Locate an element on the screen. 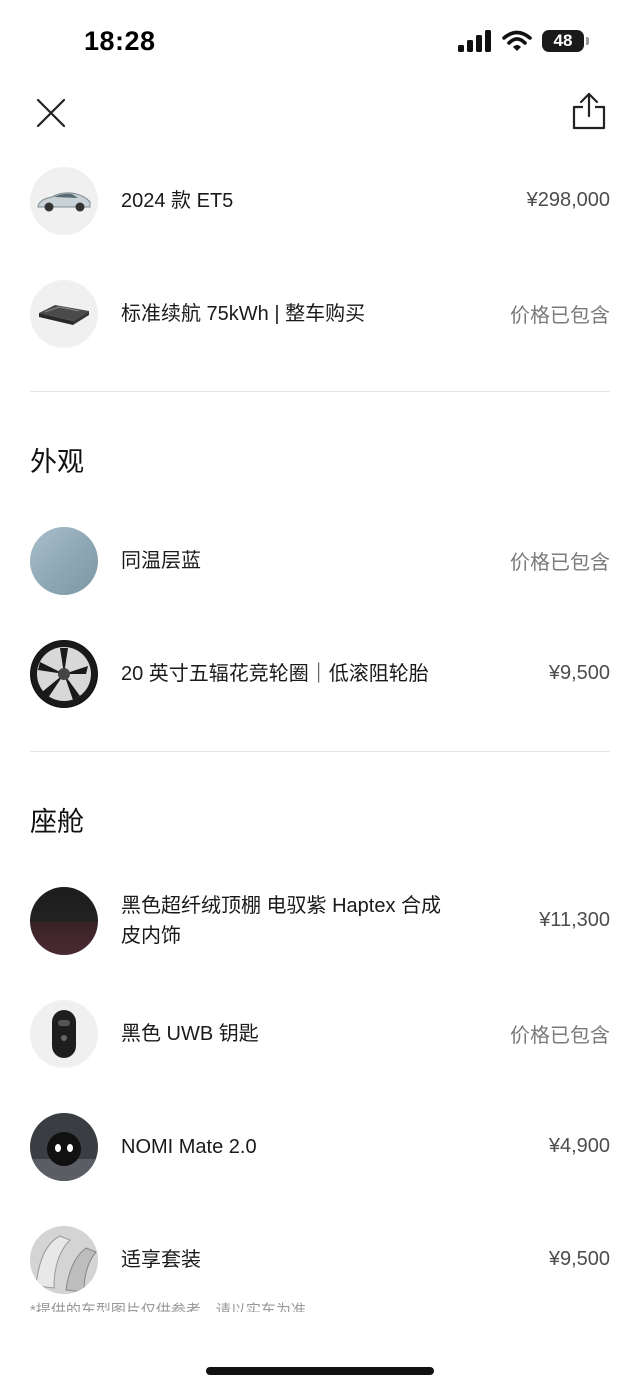  wheel-thumbnail is located at coordinates (64, 673).